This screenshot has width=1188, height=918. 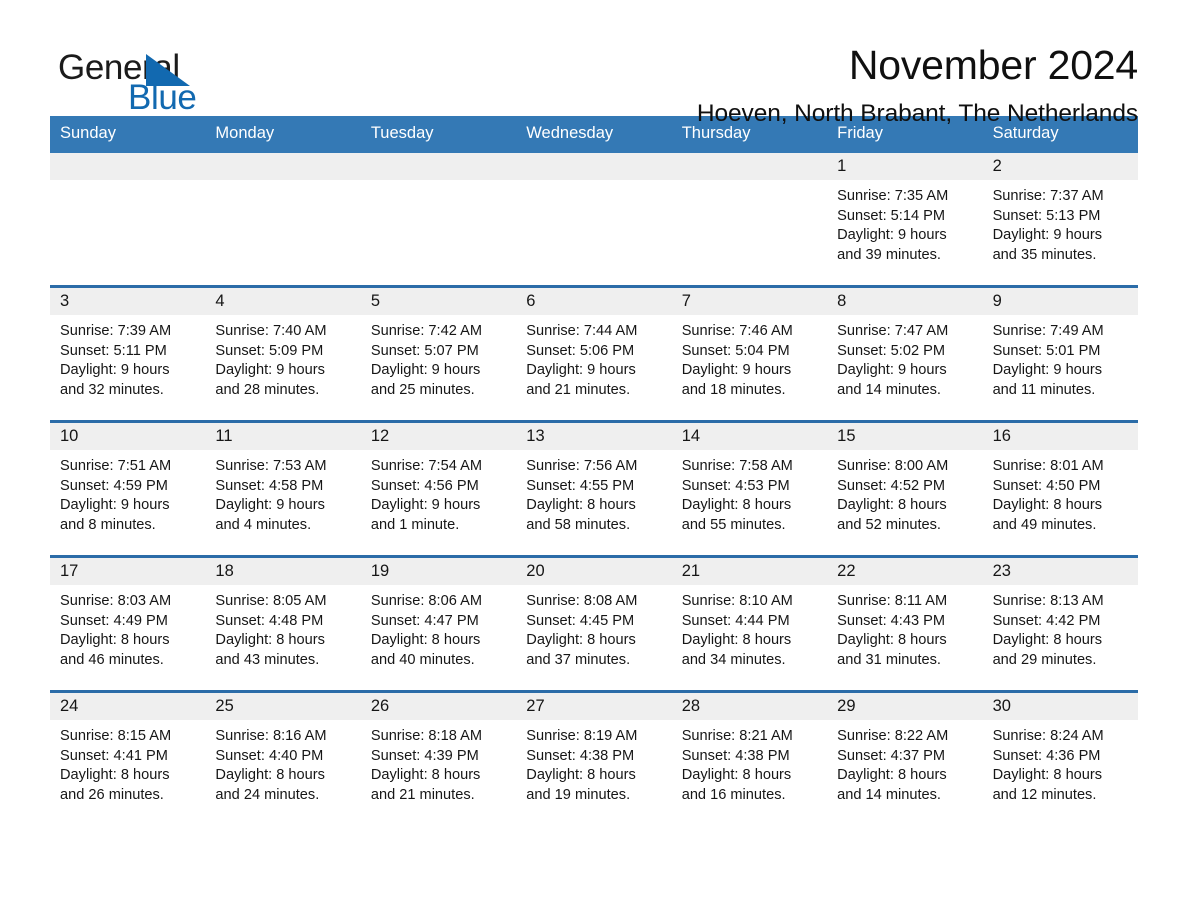 I want to click on sunset-time: Sunset: 4:56 PM, so click(x=424, y=485).